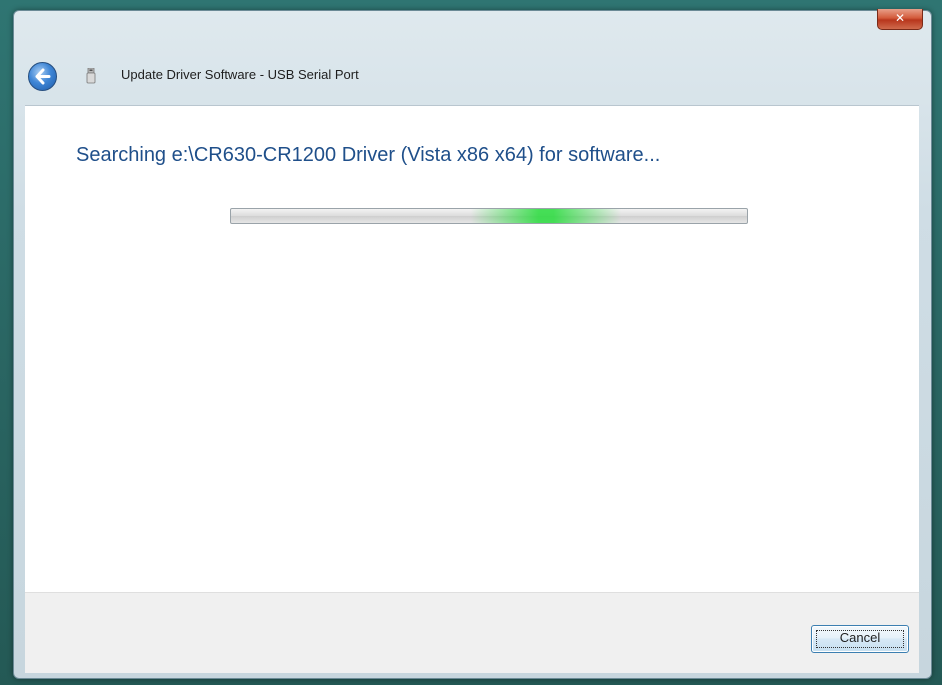  I want to click on close-button: ✕, so click(900, 19).